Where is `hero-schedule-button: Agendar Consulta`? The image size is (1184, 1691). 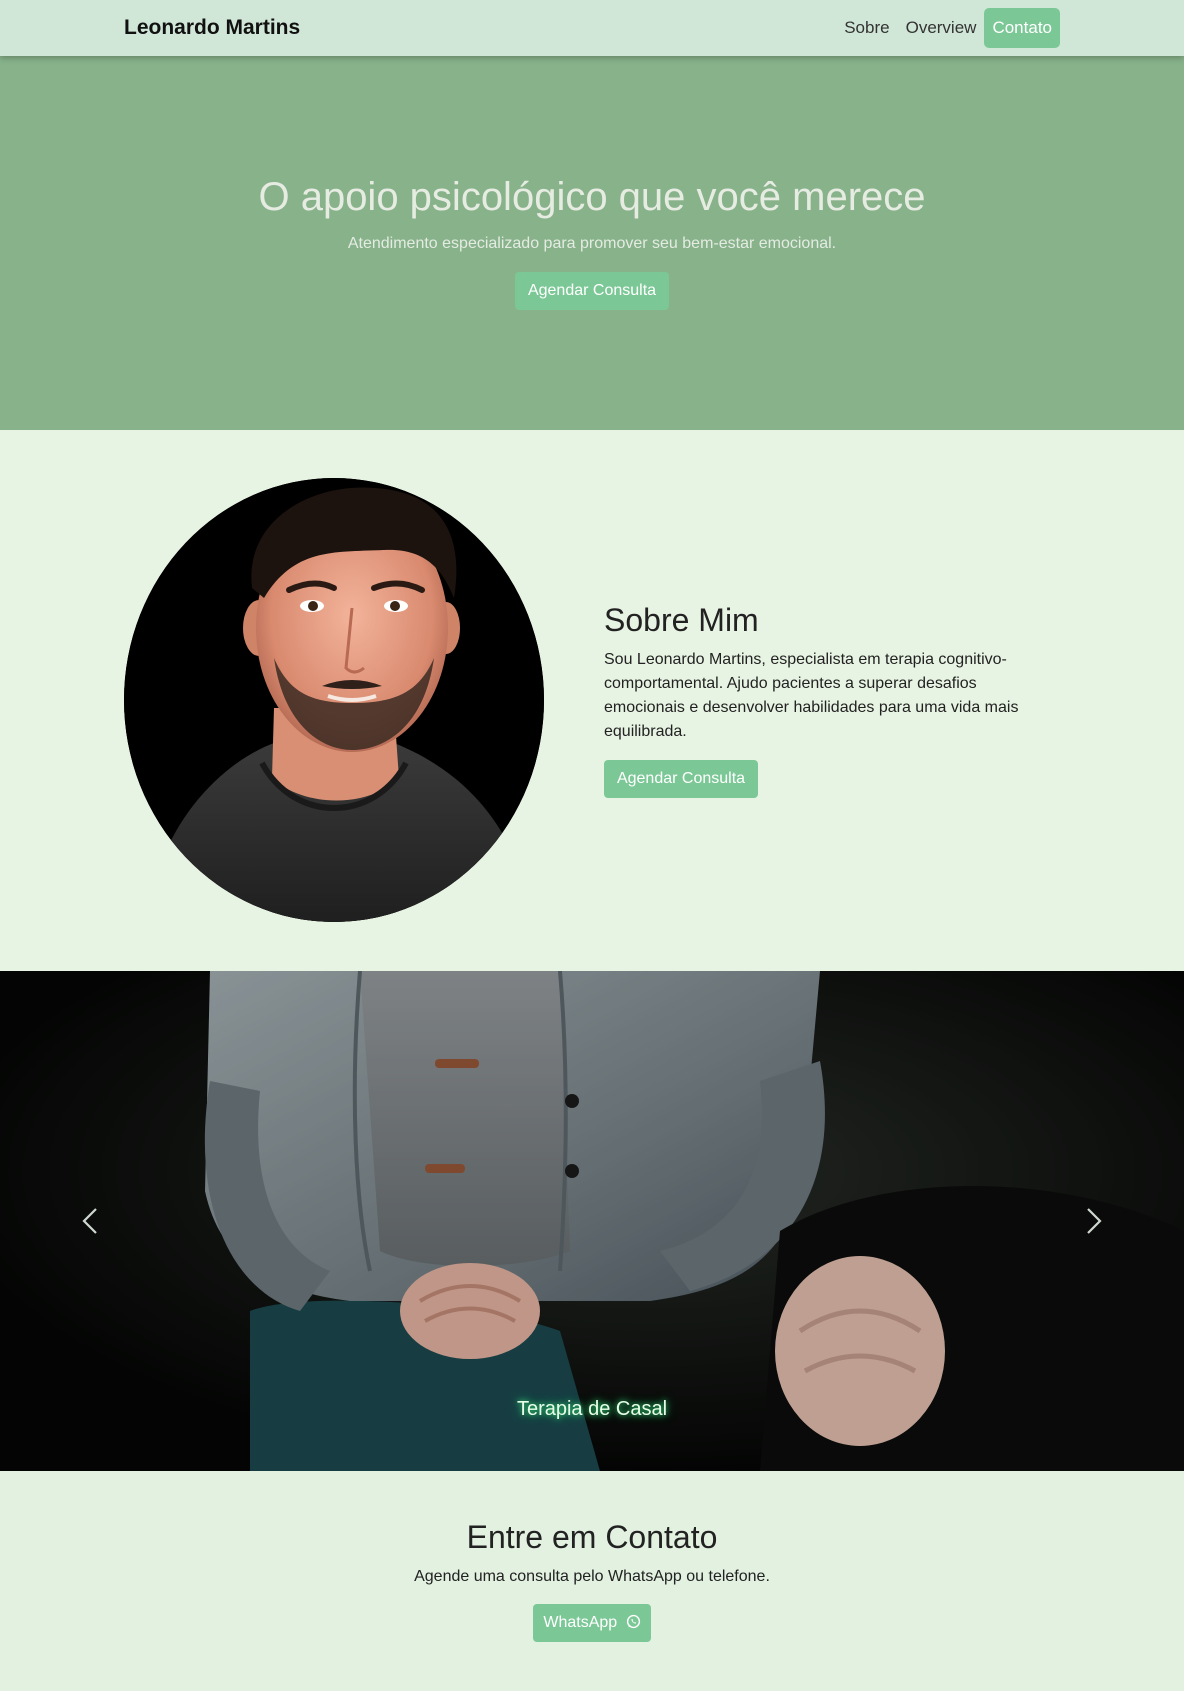 hero-schedule-button: Agendar Consulta is located at coordinates (592, 291).